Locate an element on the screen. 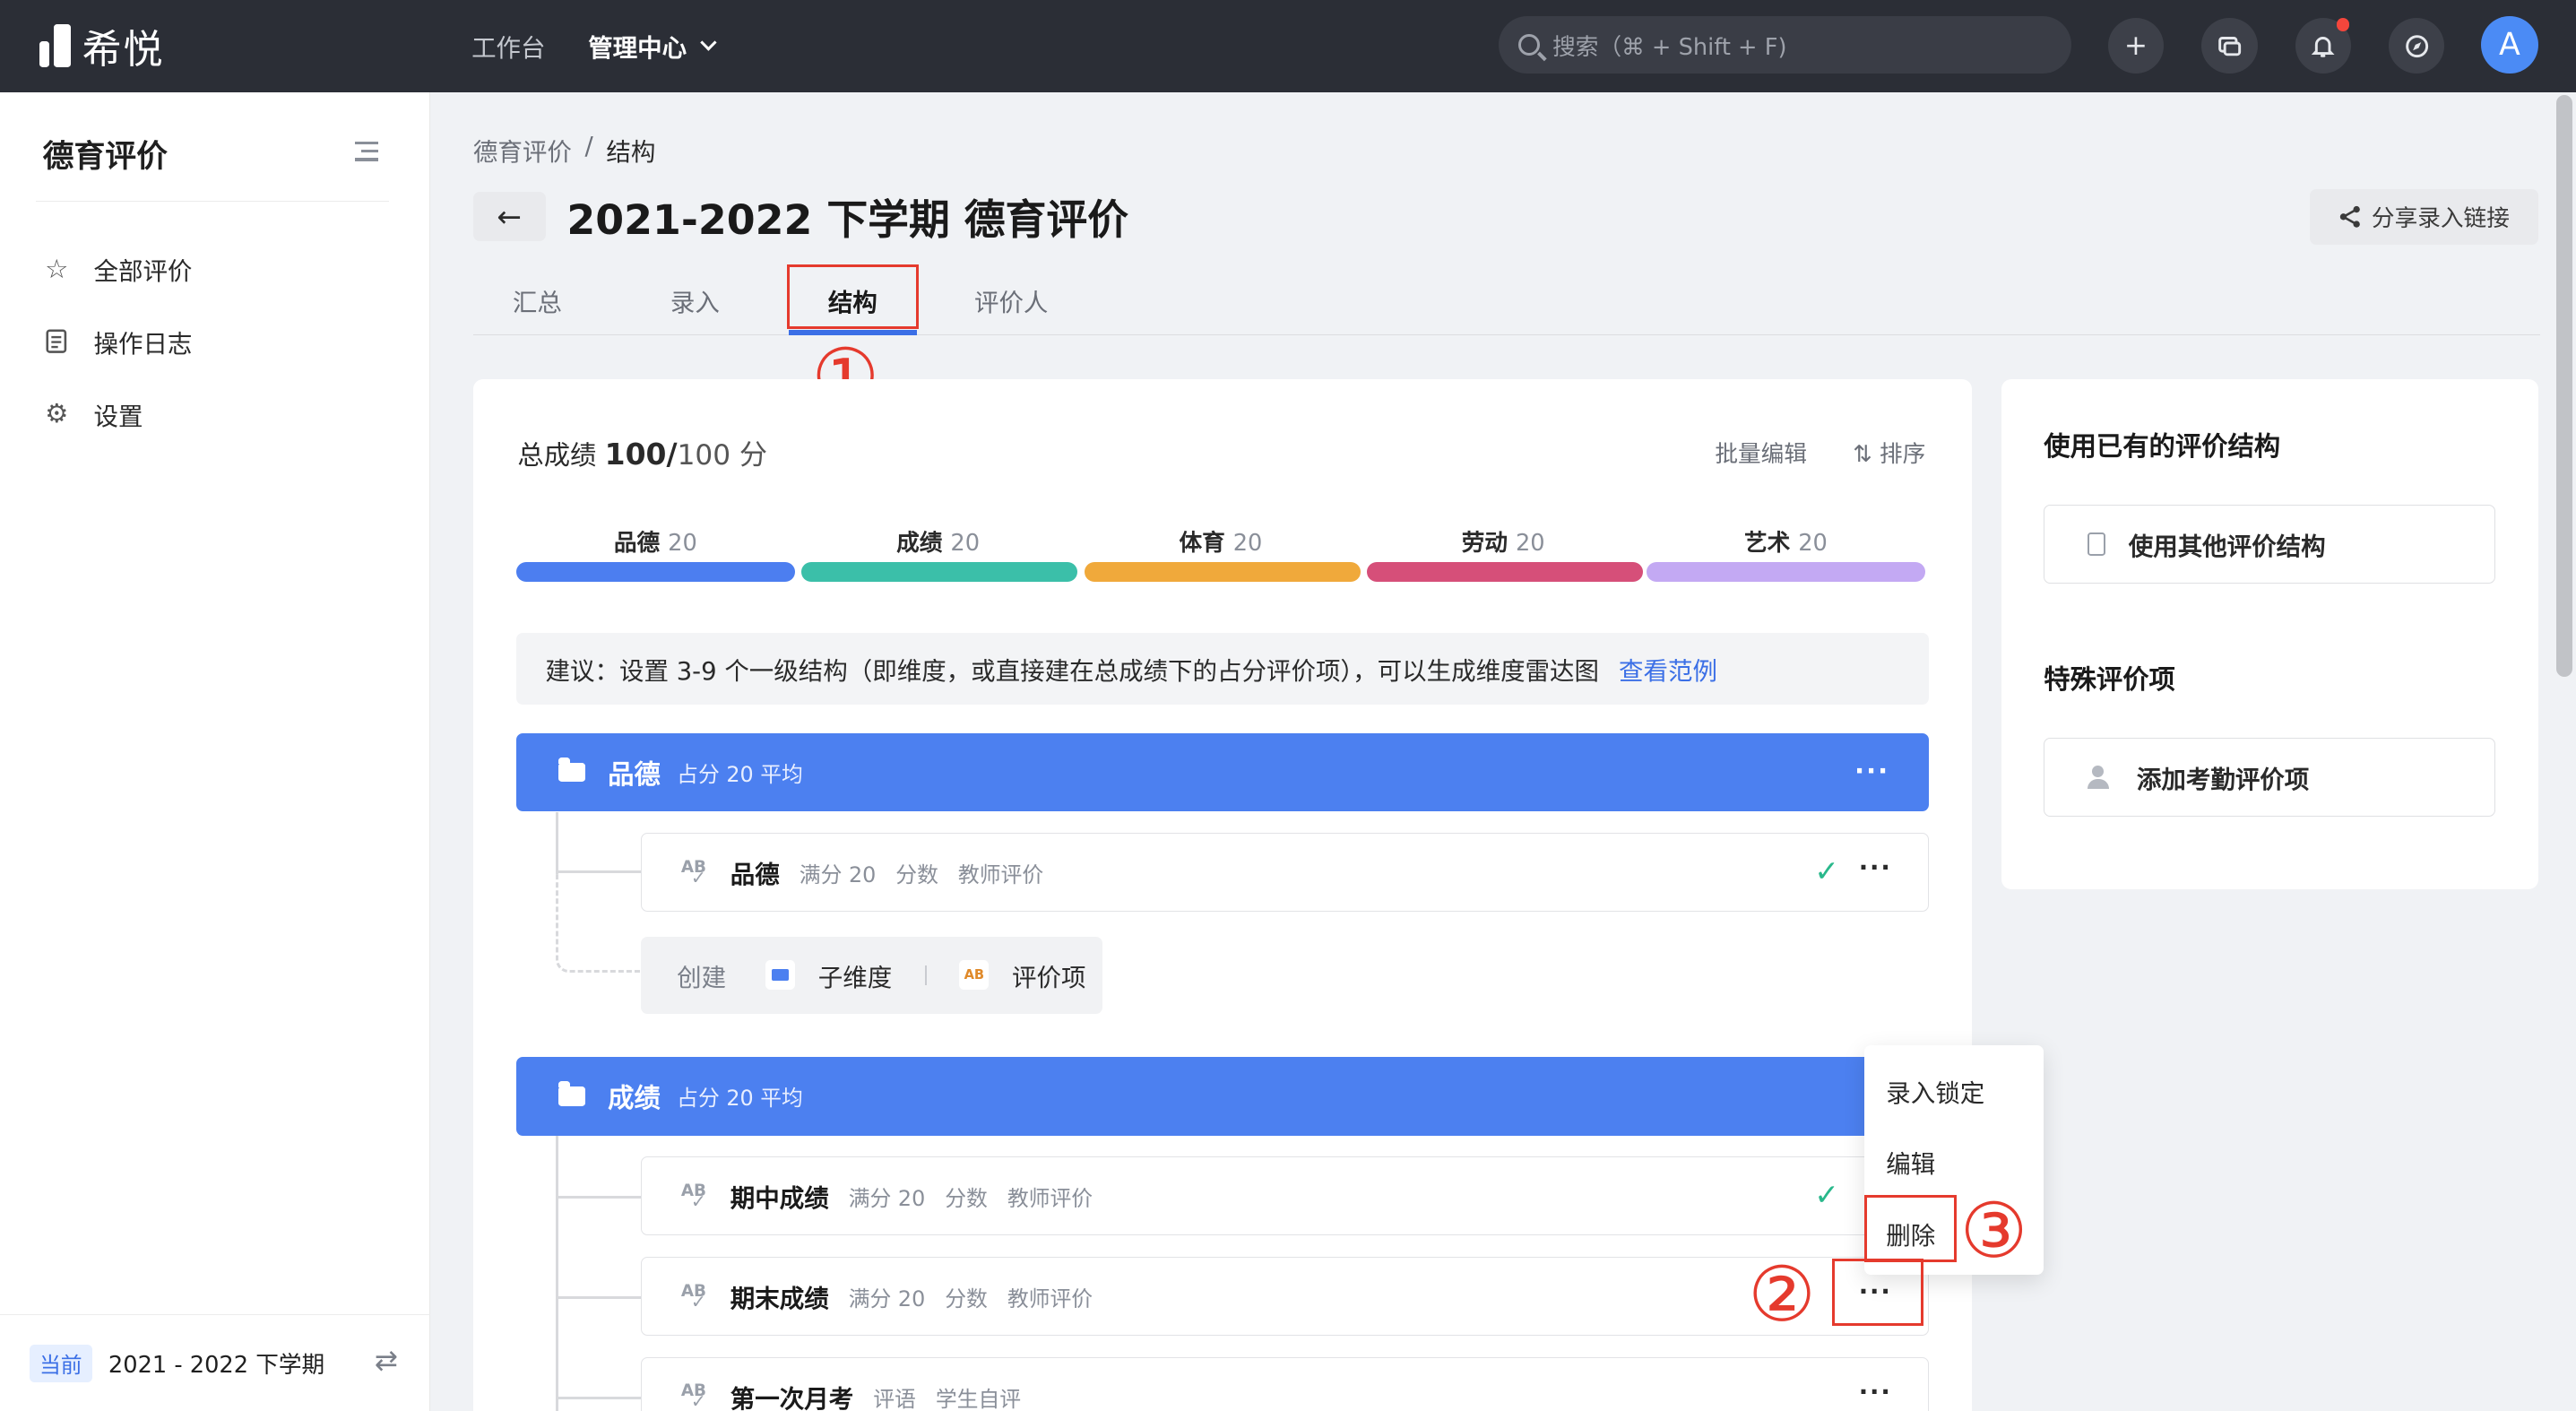  nav-admin-center: 管理中心 is located at coordinates (652, 46).